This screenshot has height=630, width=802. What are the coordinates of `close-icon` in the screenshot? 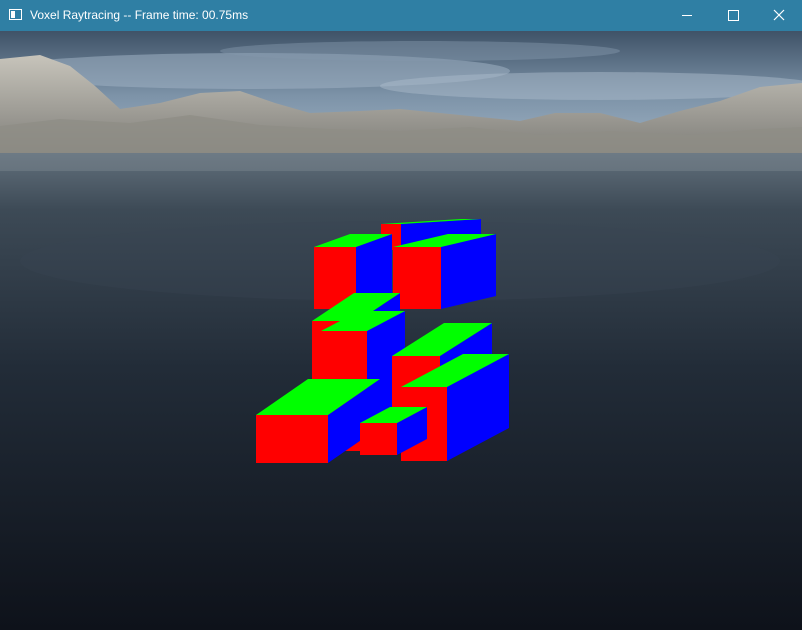 It's located at (779, 15).